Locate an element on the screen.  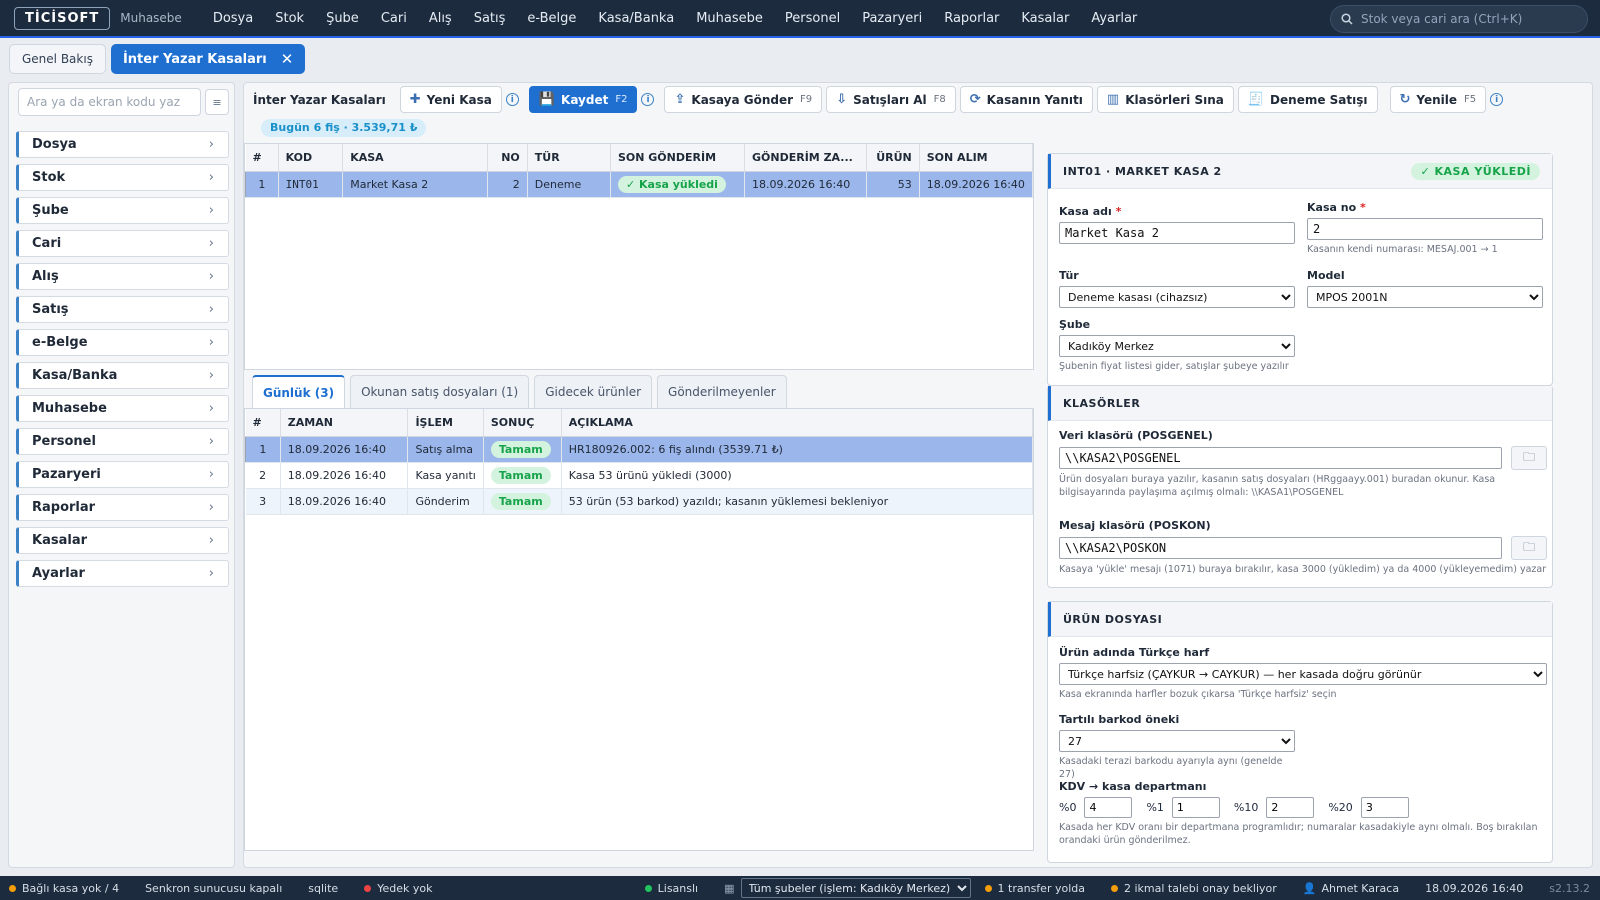
app-logo: TİCİSOFT is located at coordinates (62, 18).